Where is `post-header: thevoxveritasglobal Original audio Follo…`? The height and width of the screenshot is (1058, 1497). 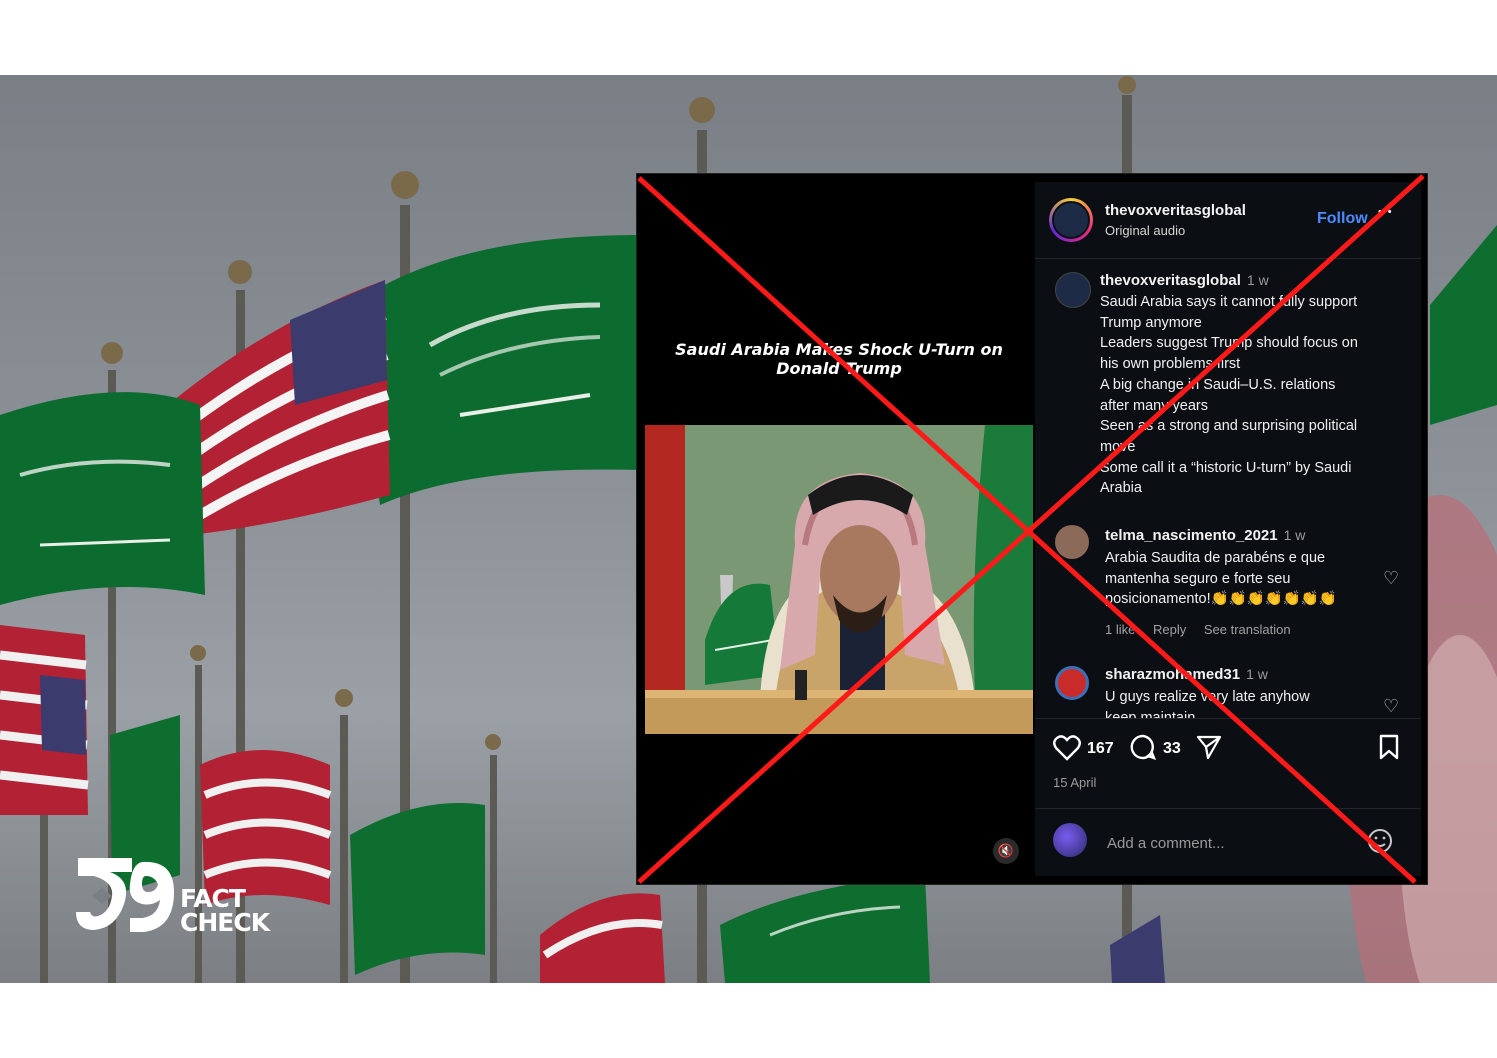
post-header: thevoxveritasglobal Original audio Follo… is located at coordinates (1228, 220).